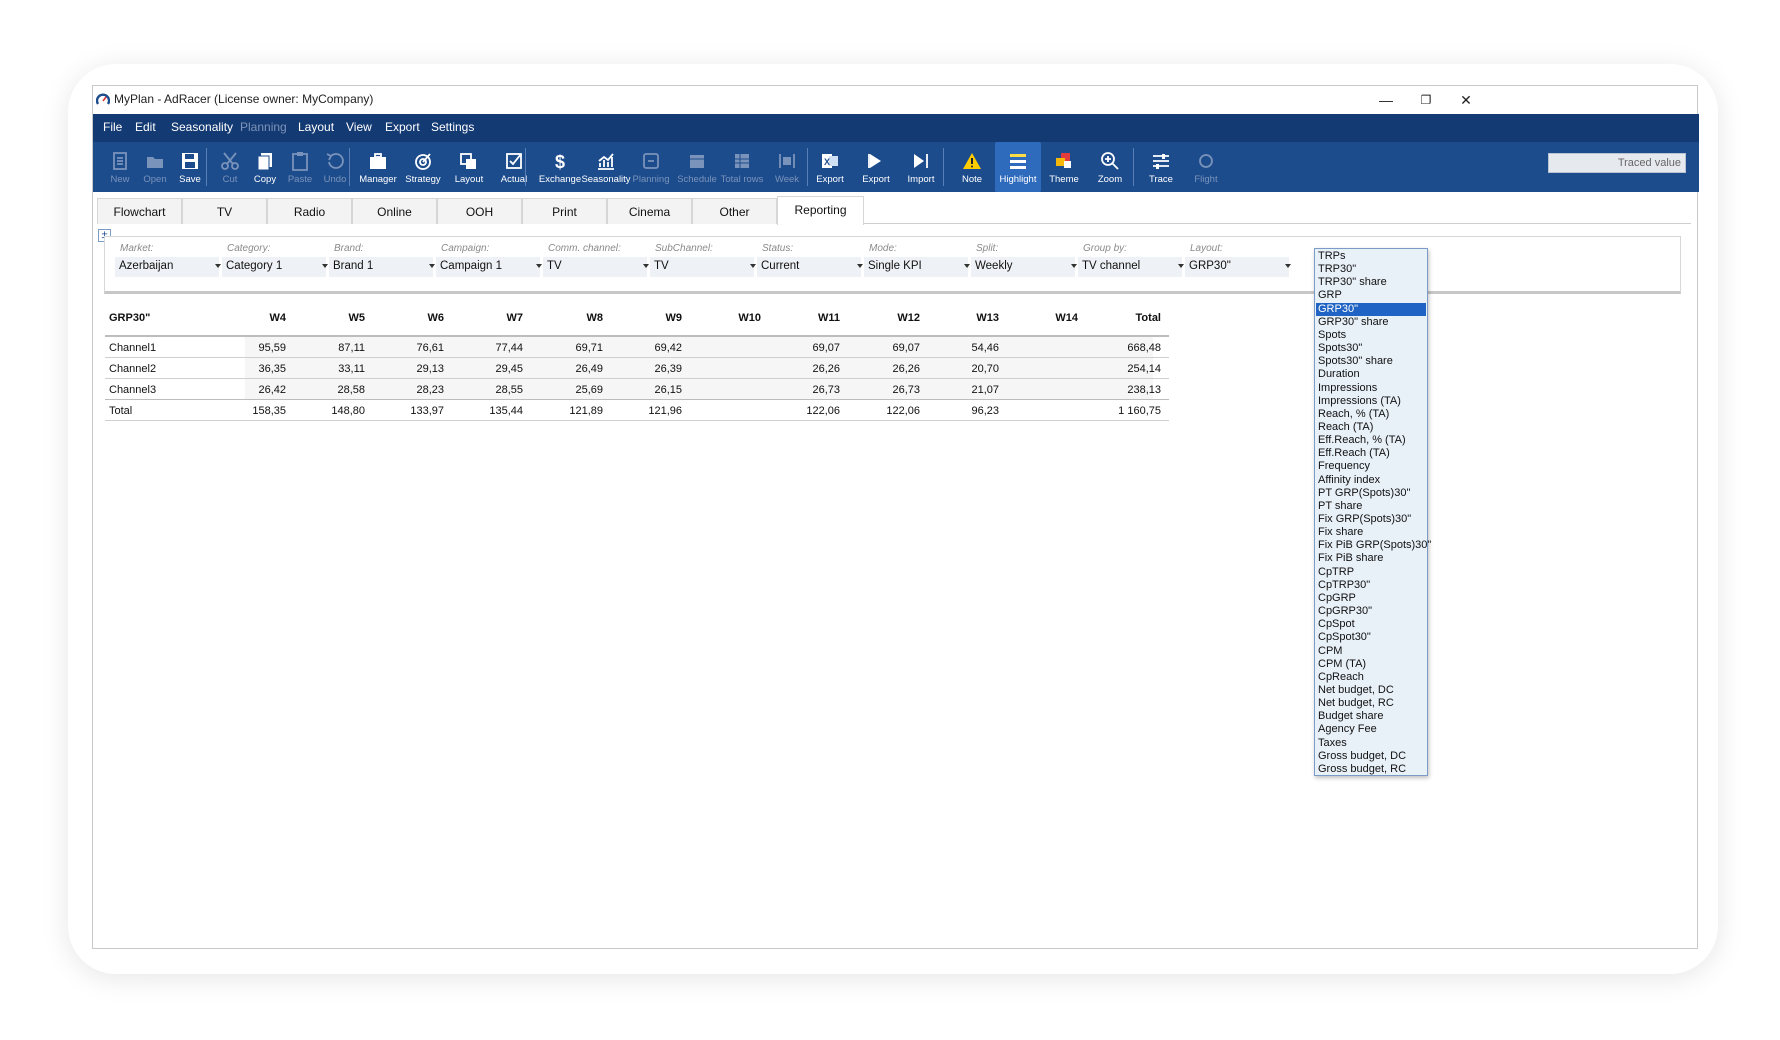 This screenshot has height=1040, width=1780. I want to click on layout-option: Net budget, RC, so click(1371, 703).